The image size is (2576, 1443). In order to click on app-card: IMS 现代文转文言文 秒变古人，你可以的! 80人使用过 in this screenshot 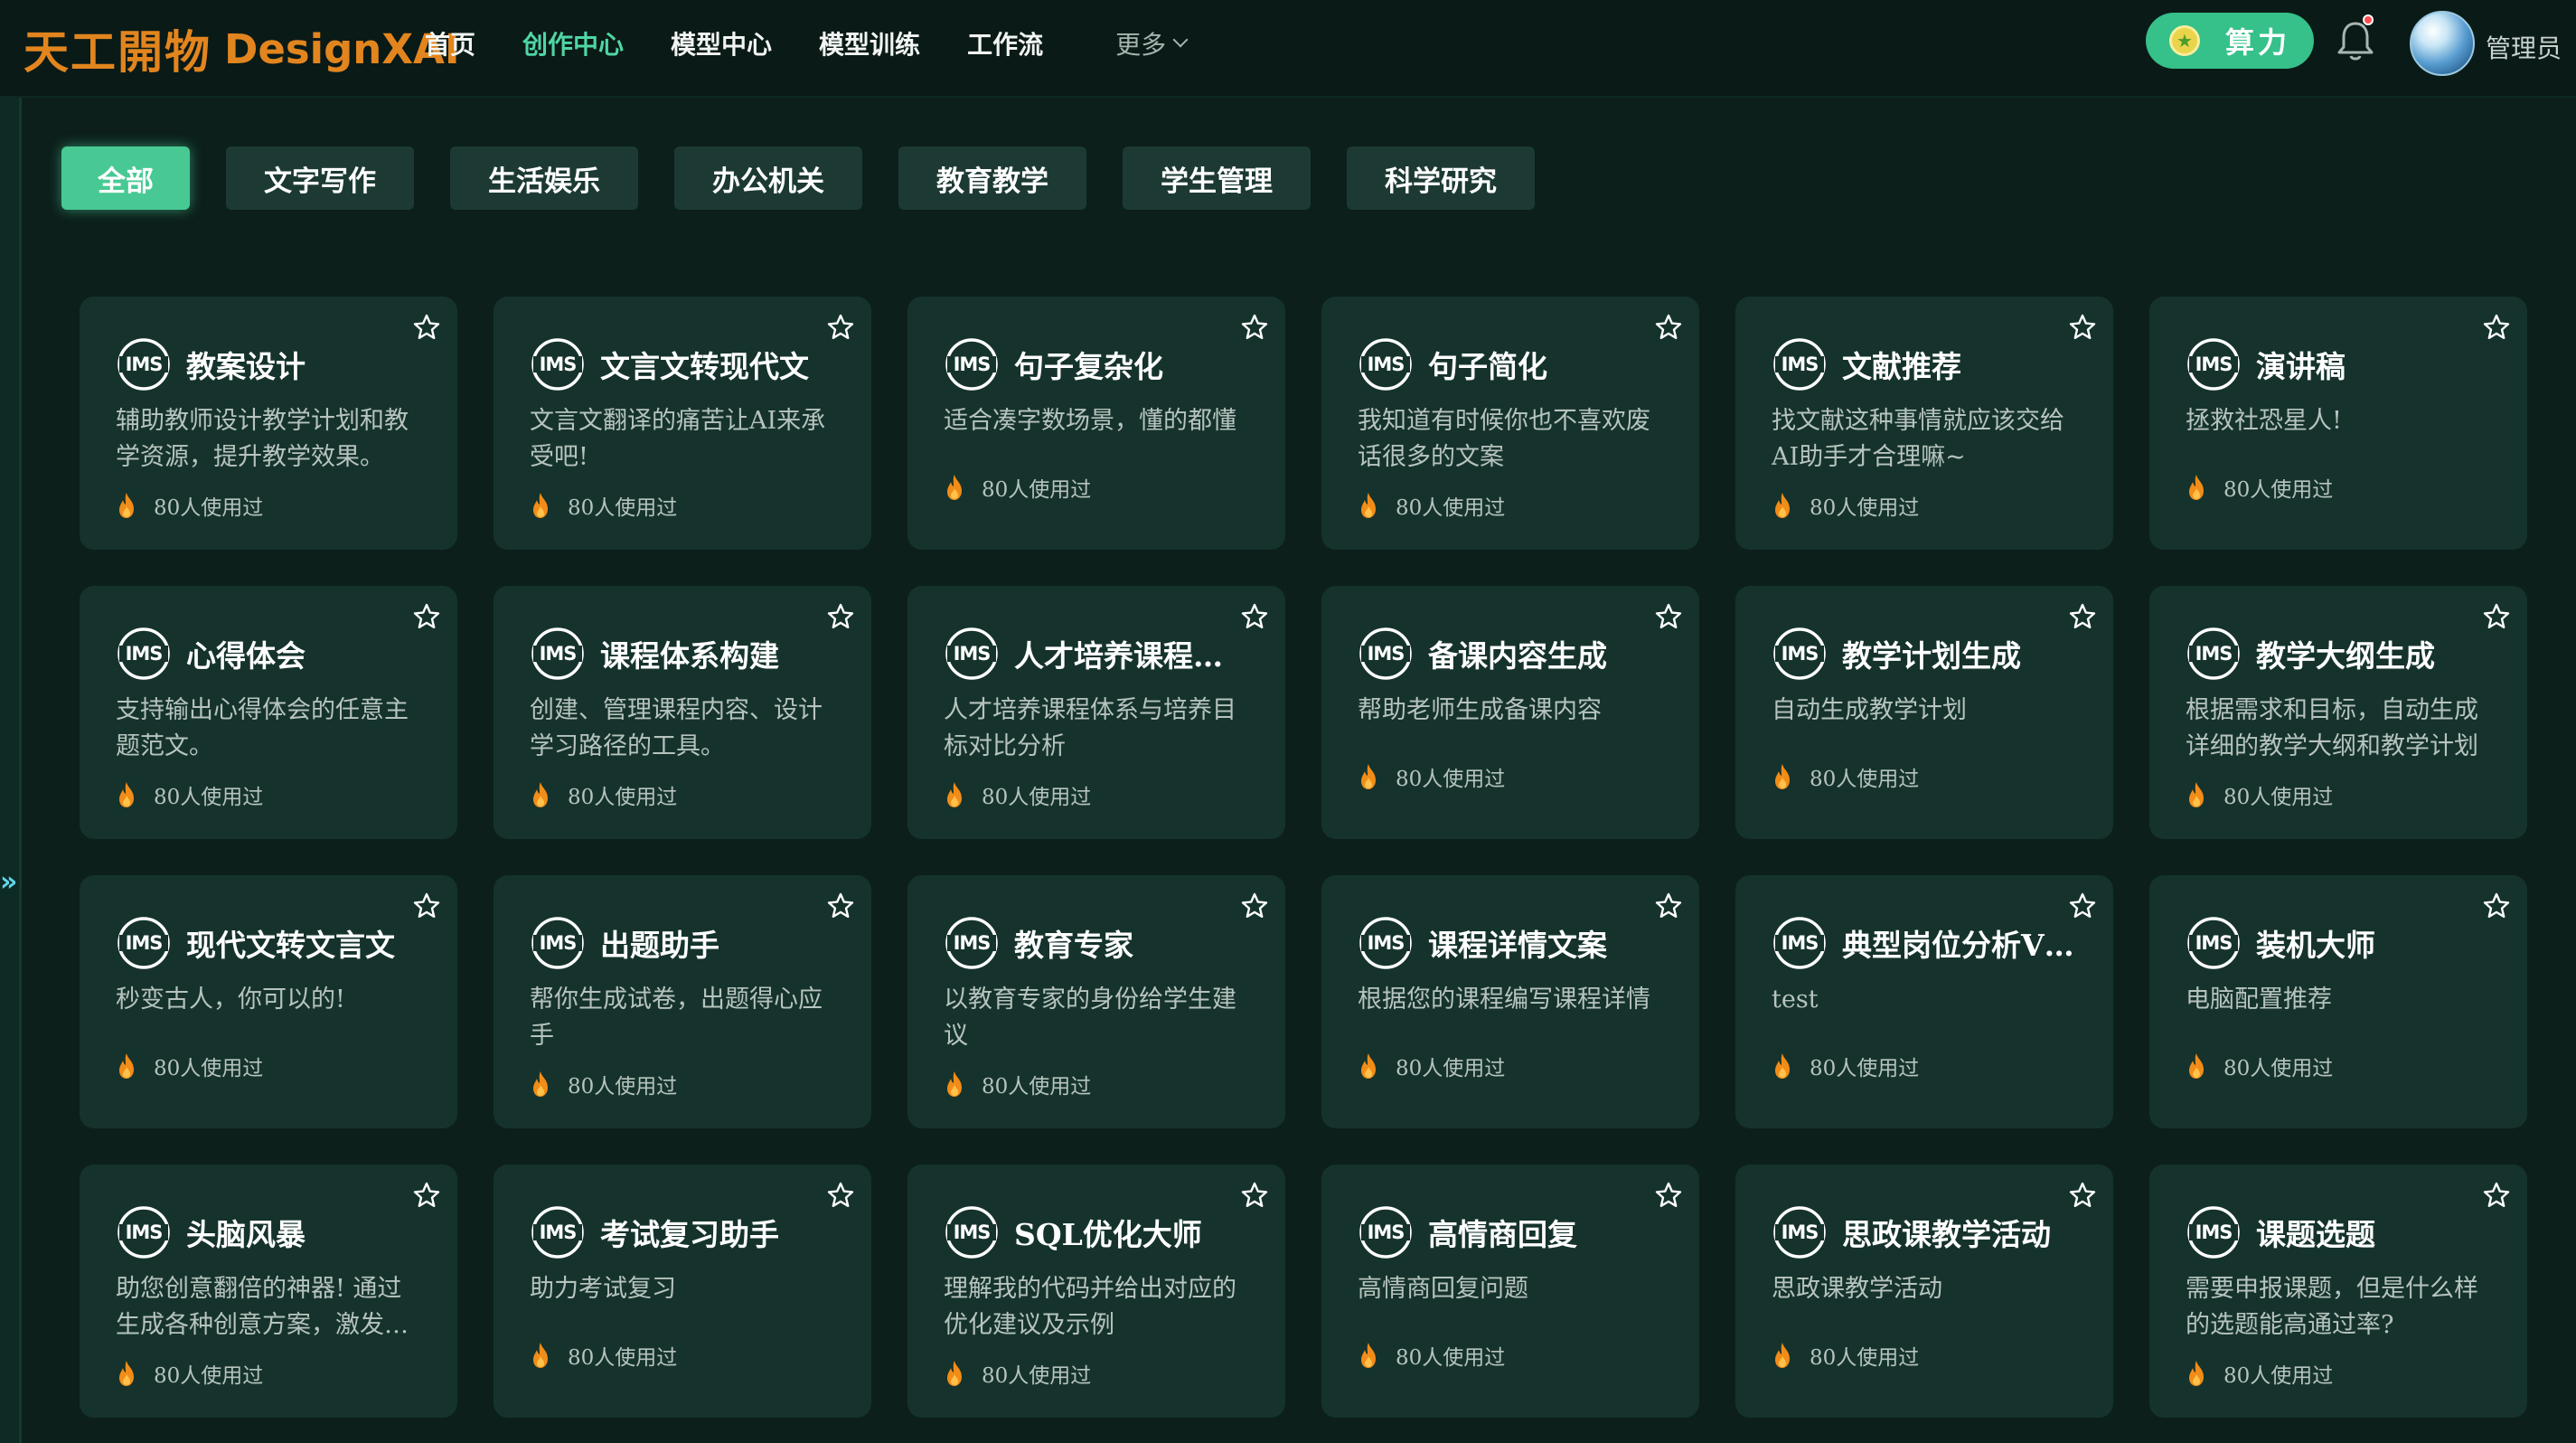, I will do `click(268, 1001)`.